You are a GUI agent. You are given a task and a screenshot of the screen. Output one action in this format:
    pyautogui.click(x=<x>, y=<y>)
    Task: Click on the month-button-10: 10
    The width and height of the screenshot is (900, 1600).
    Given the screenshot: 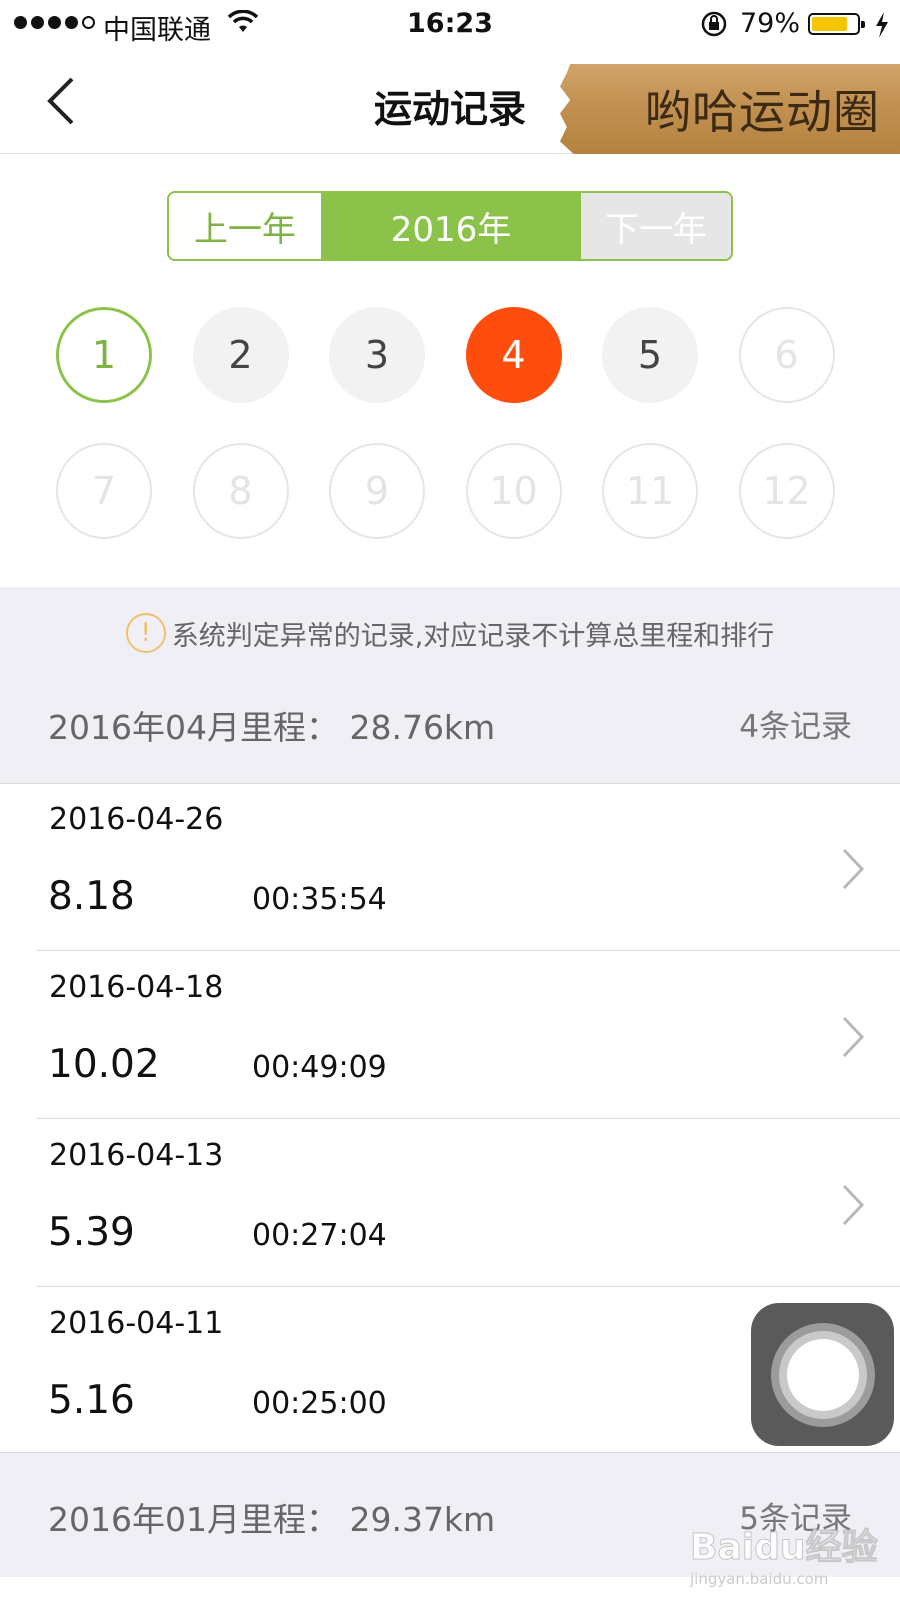 What is the action you would take?
    pyautogui.click(x=513, y=491)
    